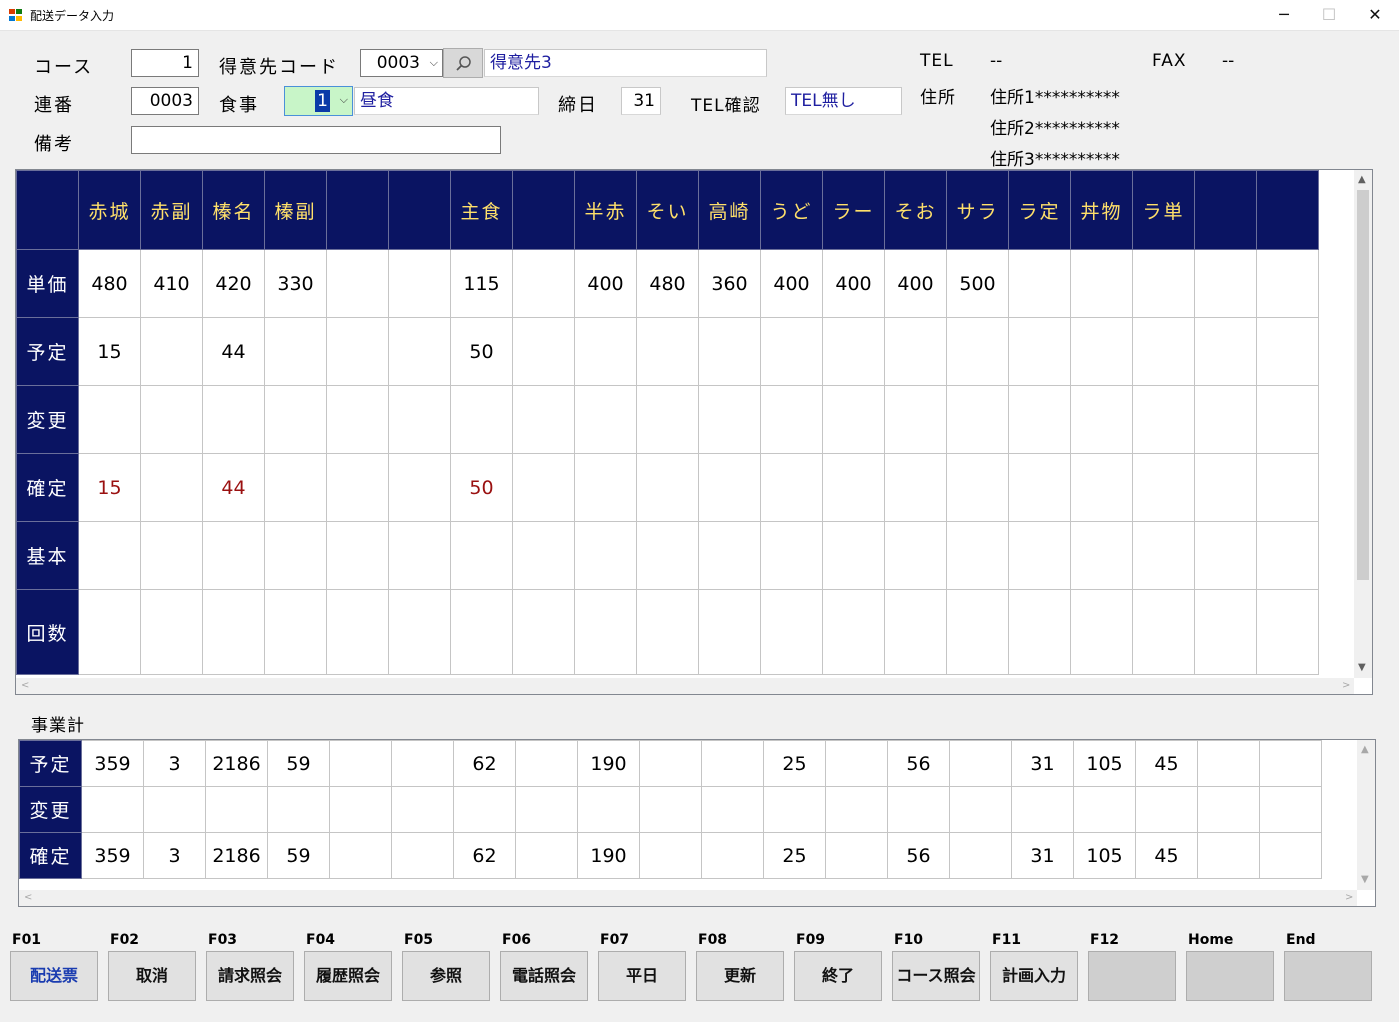 Image resolution: width=1399 pixels, height=1022 pixels. I want to click on column-header: 主食, so click(481, 210).